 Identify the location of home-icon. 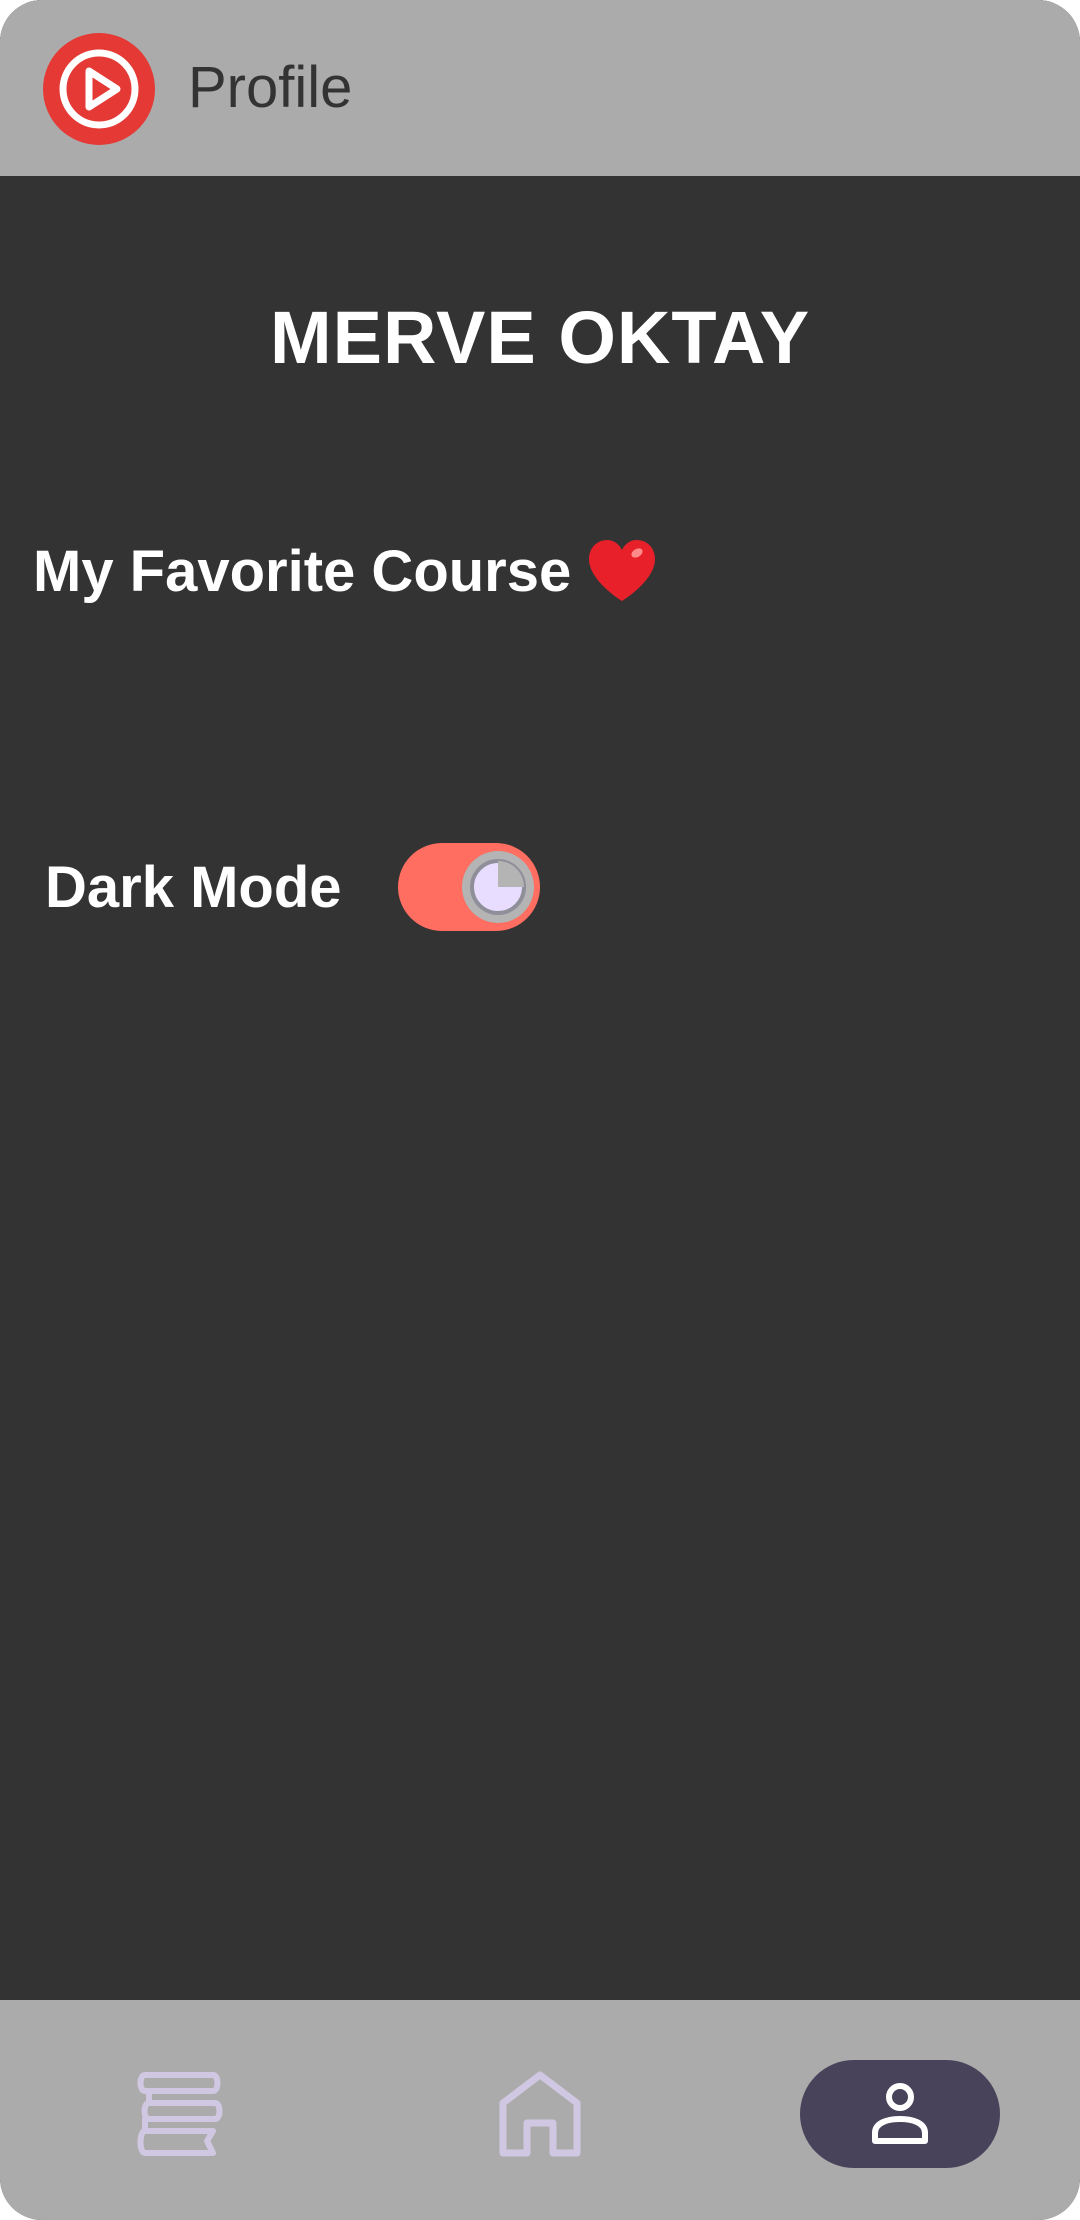
(540, 2114).